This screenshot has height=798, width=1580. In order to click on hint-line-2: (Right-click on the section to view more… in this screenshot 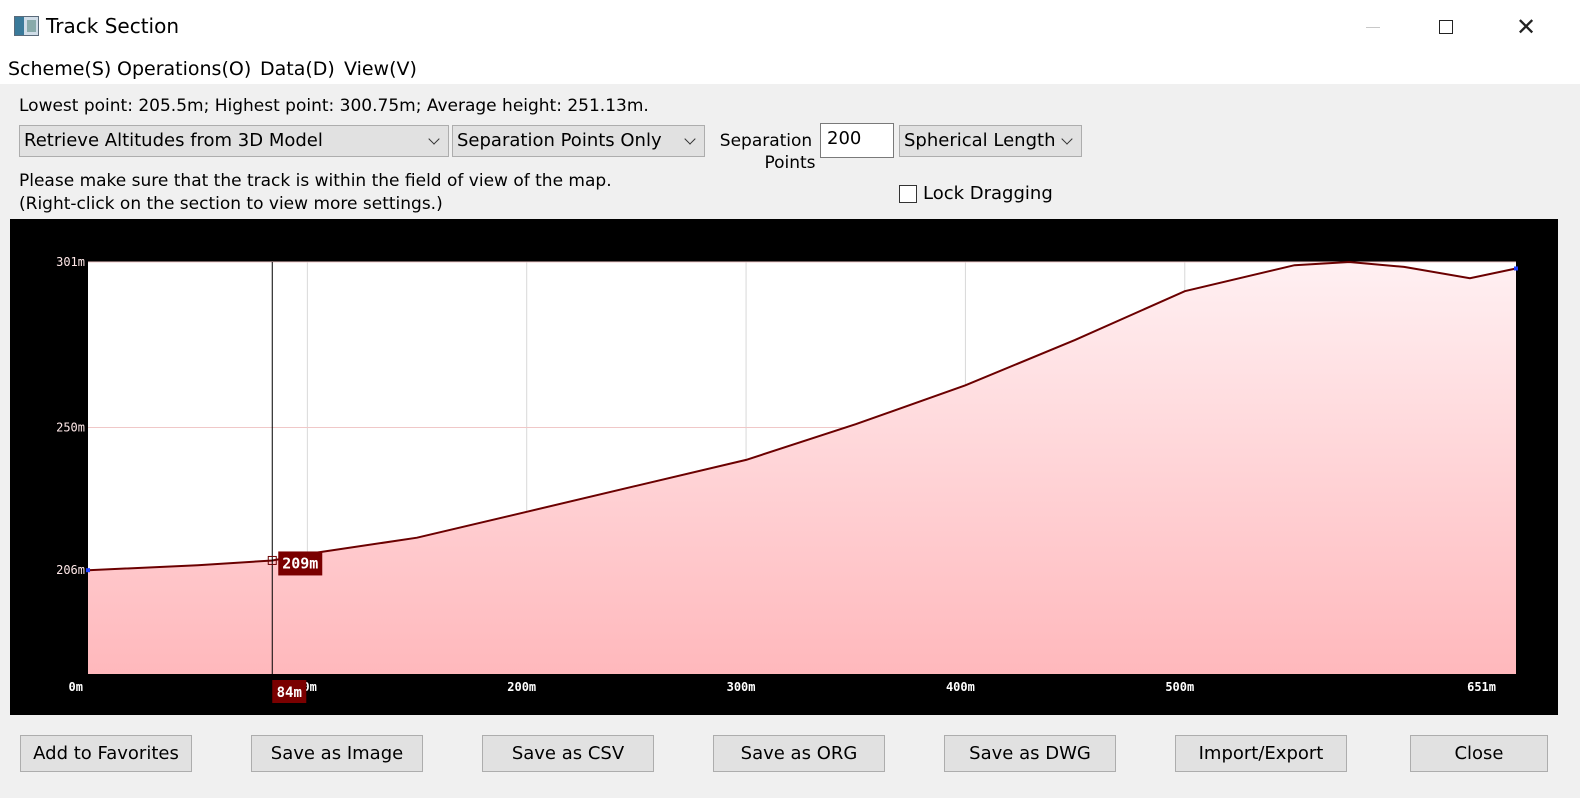, I will do `click(231, 204)`.